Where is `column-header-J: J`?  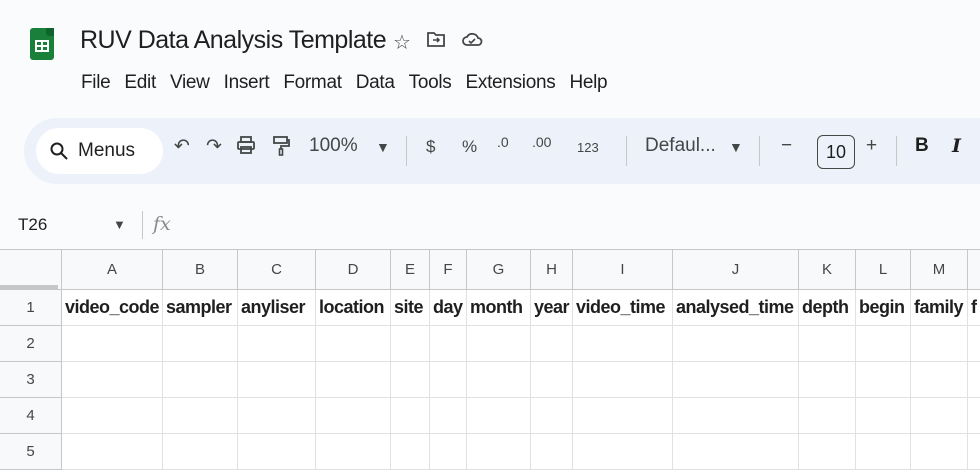
column-header-J: J is located at coordinates (736, 269).